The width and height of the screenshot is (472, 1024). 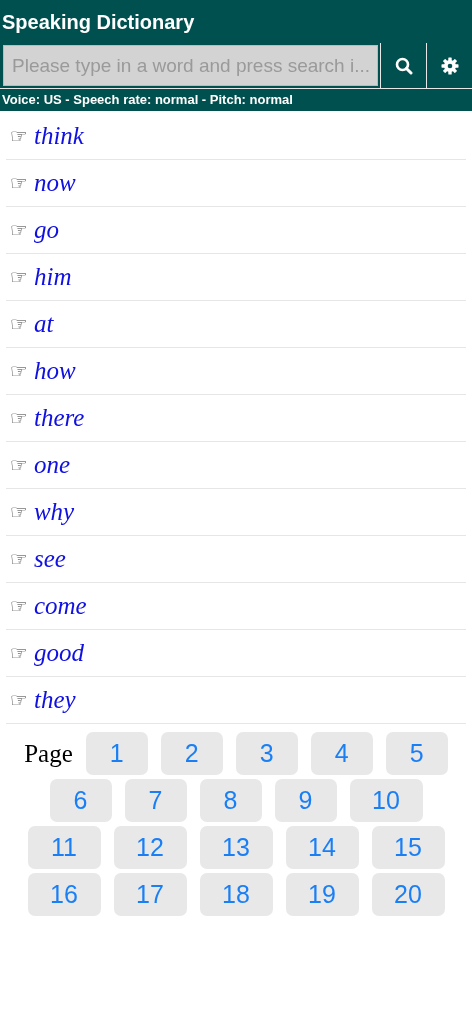 I want to click on search-icon, so click(x=403, y=65).